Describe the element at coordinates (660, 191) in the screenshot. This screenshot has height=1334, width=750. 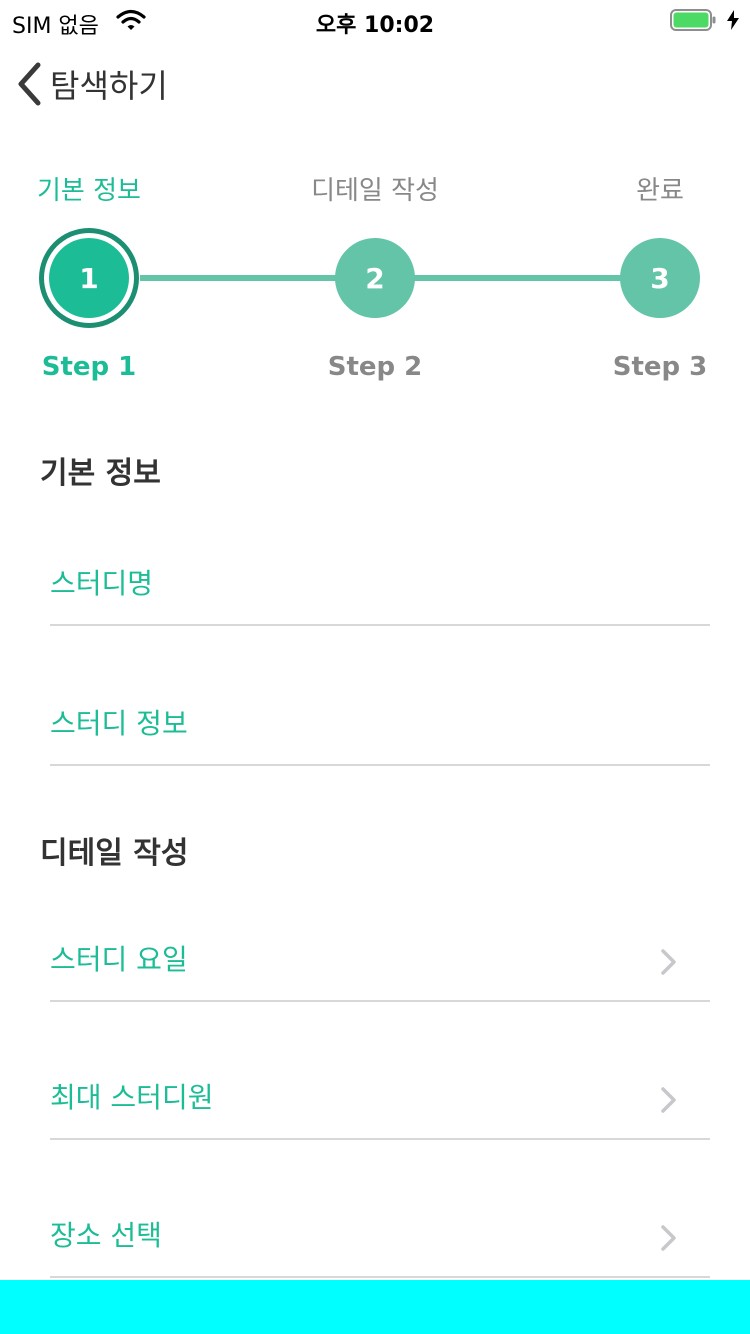
I see `step-3-title: 완료` at that location.